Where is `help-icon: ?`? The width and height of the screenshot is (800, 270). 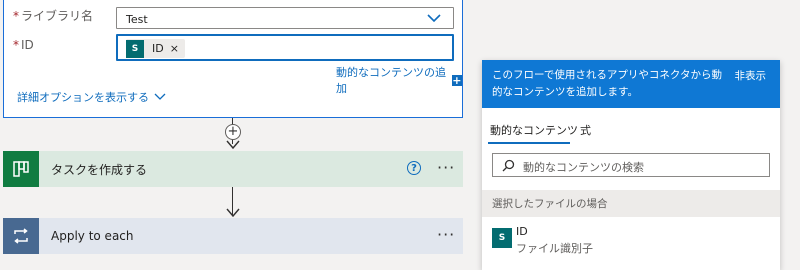 help-icon: ? is located at coordinates (414, 168).